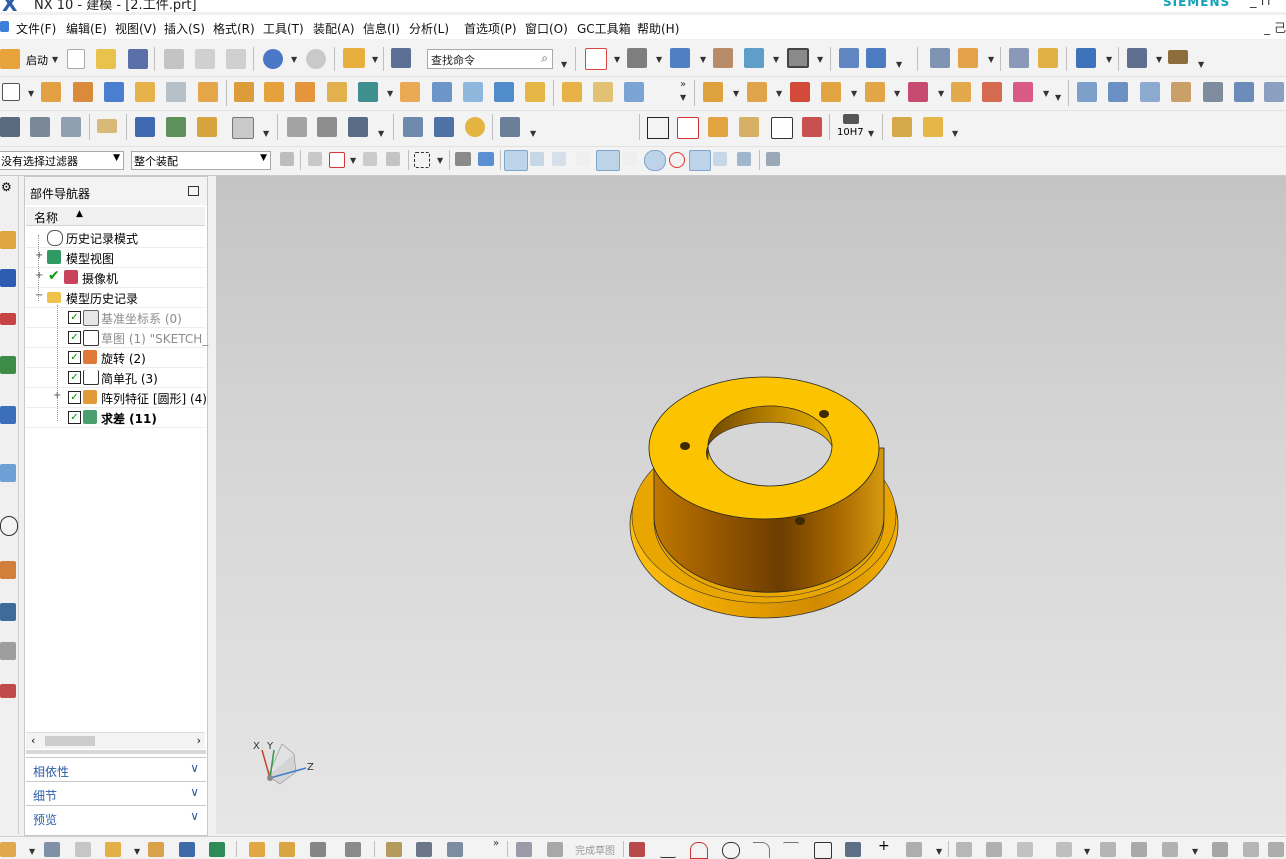 Image resolution: width=1286 pixels, height=859 pixels. Describe the element at coordinates (1048, 58) in the screenshot. I see `hide-show-icon` at that location.